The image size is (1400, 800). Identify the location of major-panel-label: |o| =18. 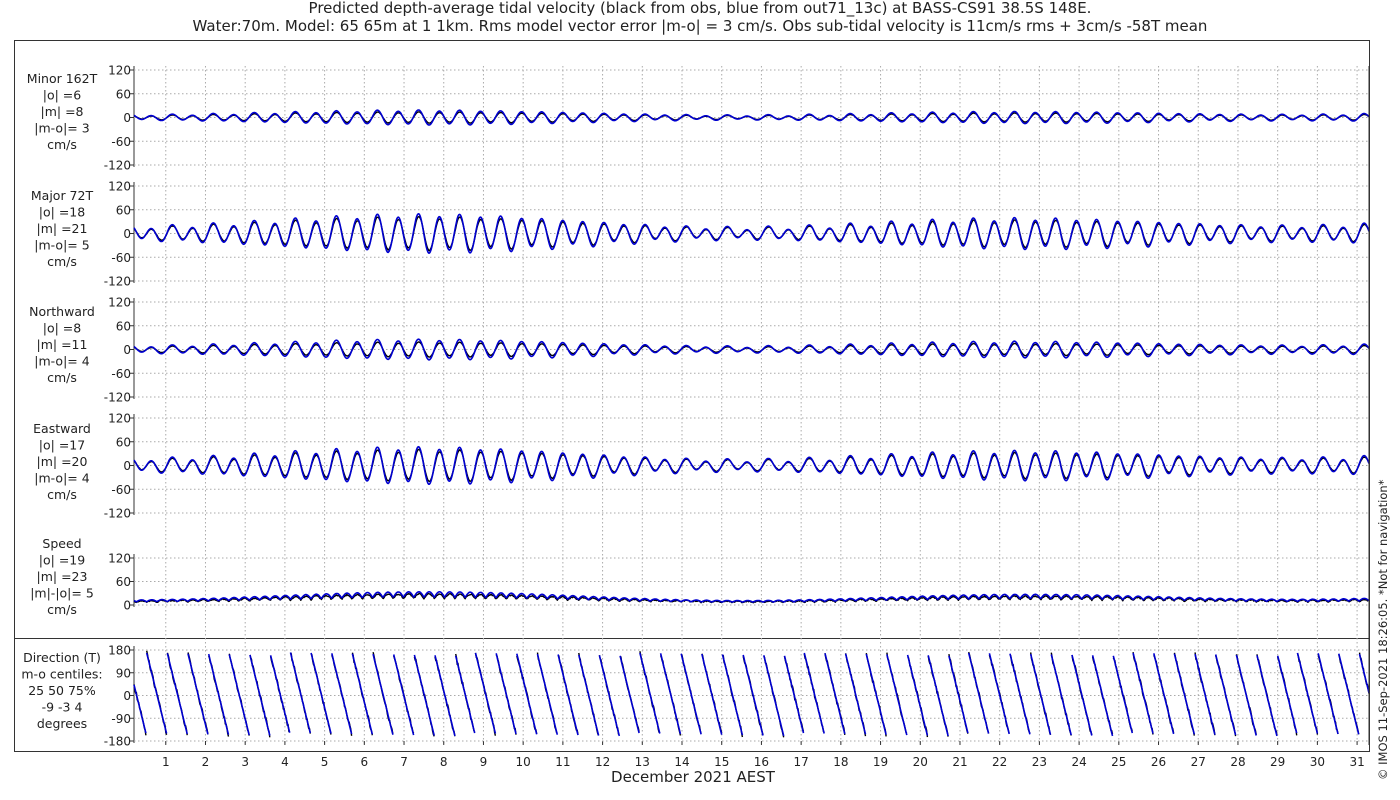
(62, 212).